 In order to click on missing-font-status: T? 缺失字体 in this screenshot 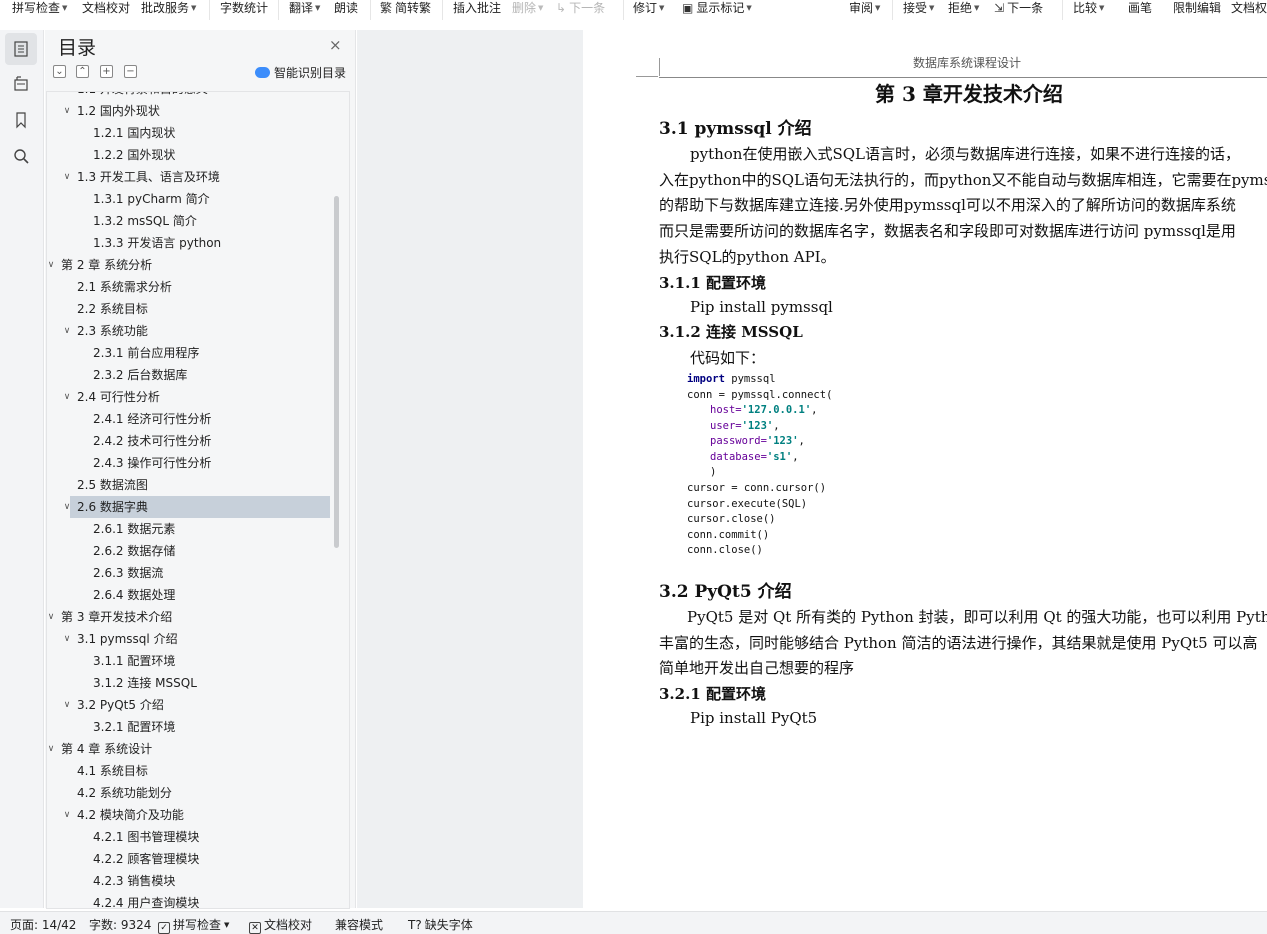, I will do `click(440, 924)`.